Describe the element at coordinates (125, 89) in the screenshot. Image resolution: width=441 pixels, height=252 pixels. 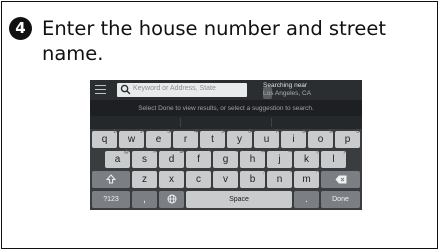
I see `search-icon` at that location.